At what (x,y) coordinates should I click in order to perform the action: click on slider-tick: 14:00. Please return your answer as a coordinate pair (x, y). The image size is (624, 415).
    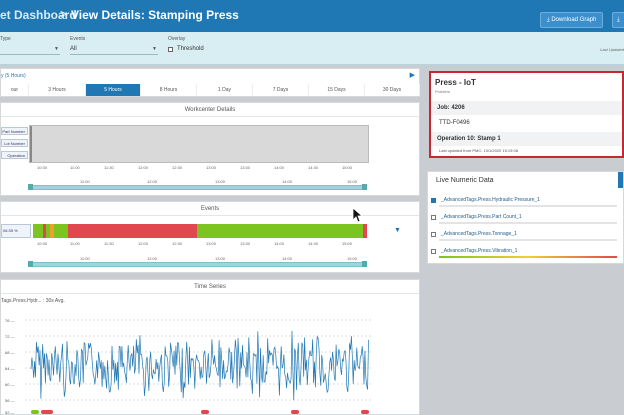
    Looking at the image, I should click on (287, 258).